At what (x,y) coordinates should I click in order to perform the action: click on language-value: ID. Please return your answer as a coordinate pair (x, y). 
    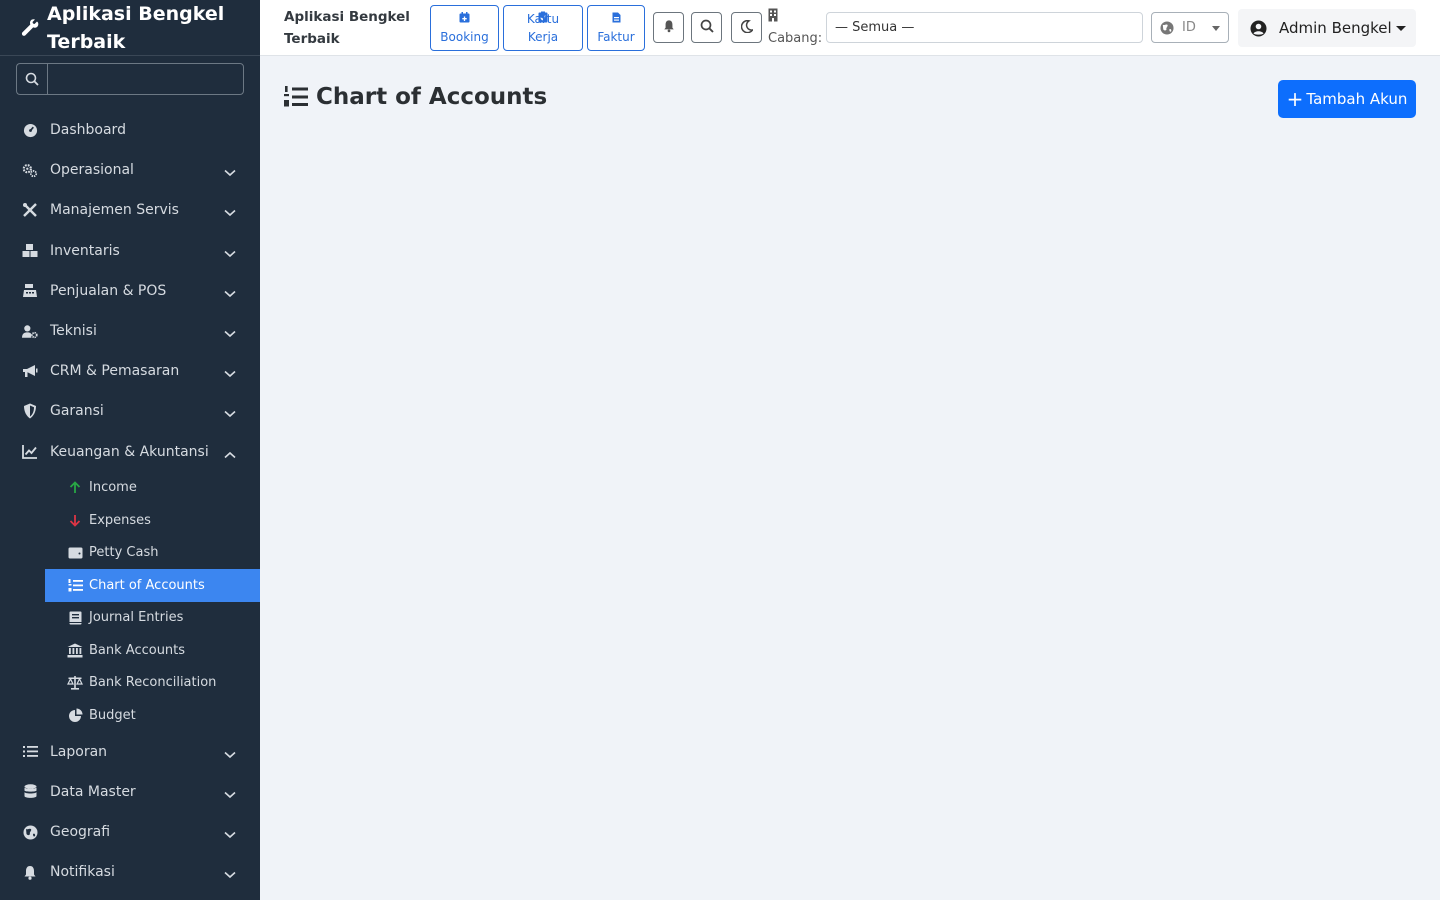
    Looking at the image, I should click on (1189, 27).